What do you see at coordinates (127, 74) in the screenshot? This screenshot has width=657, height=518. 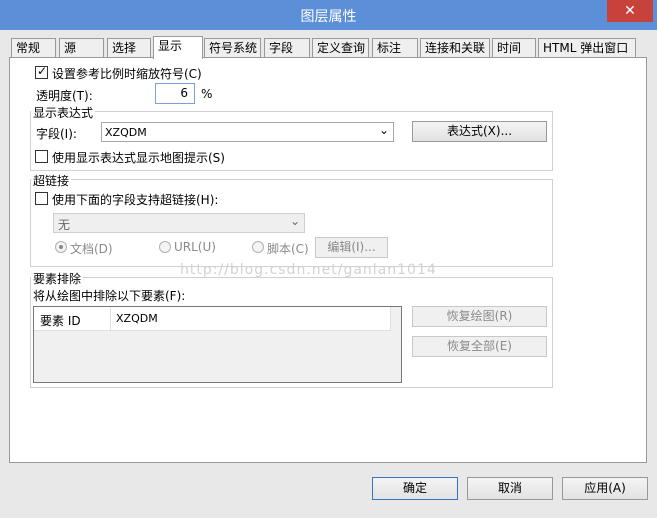 I see `scale-symbols-label: 设置参考比例时缩放符号(C)` at bounding box center [127, 74].